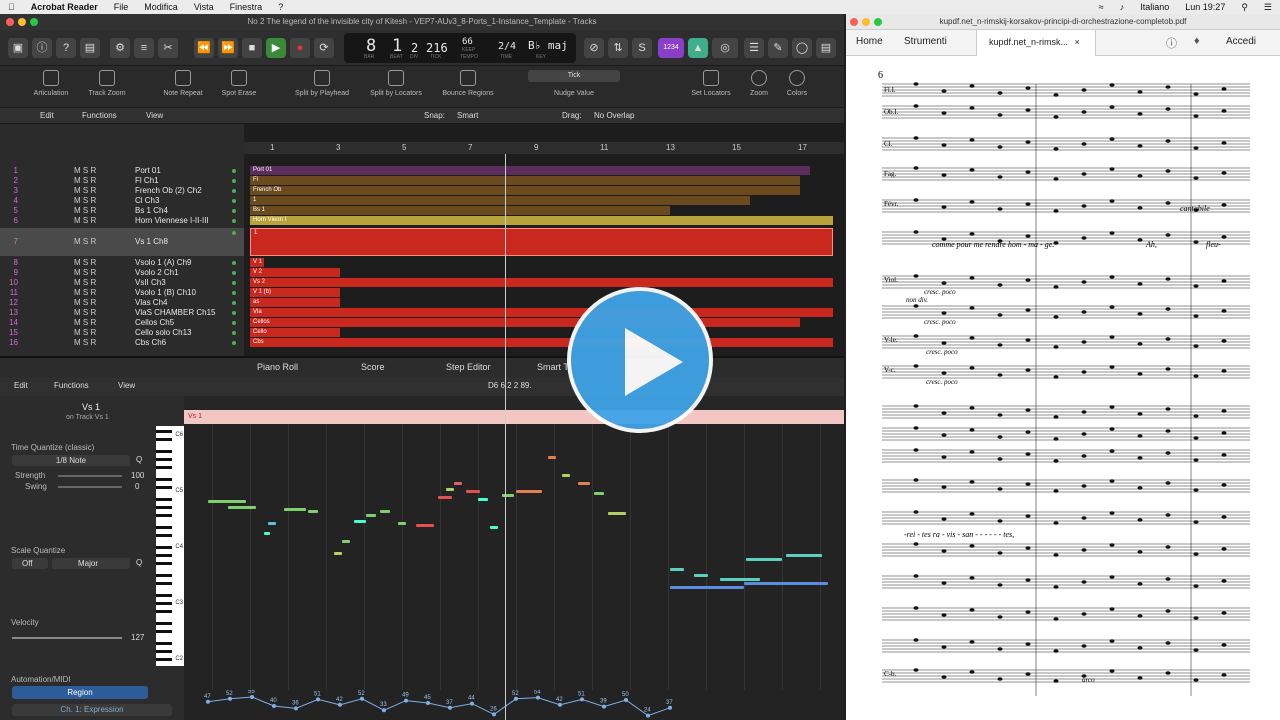  Describe the element at coordinates (1197, 41) in the screenshot. I see `bell-icon: ♦` at that location.